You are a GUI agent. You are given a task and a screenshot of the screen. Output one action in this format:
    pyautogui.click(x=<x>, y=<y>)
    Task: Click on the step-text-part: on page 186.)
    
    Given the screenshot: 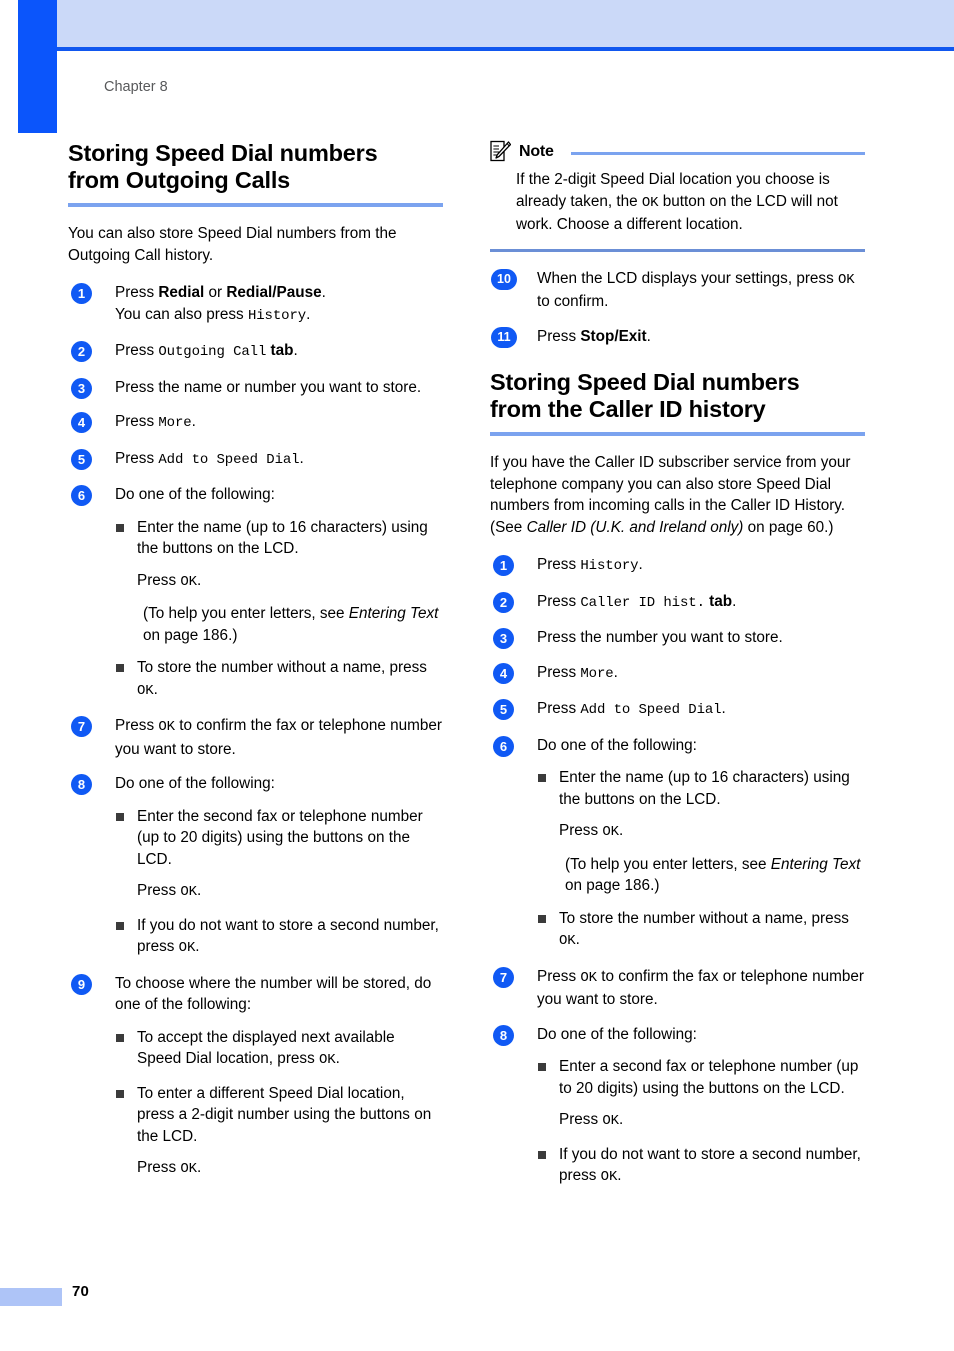 What is the action you would take?
    pyautogui.click(x=612, y=885)
    